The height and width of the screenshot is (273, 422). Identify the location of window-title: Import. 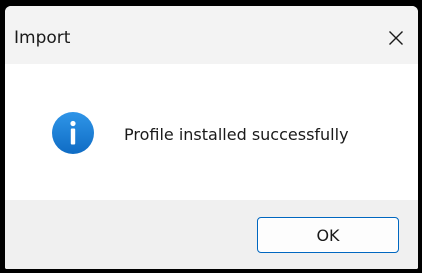
(42, 38).